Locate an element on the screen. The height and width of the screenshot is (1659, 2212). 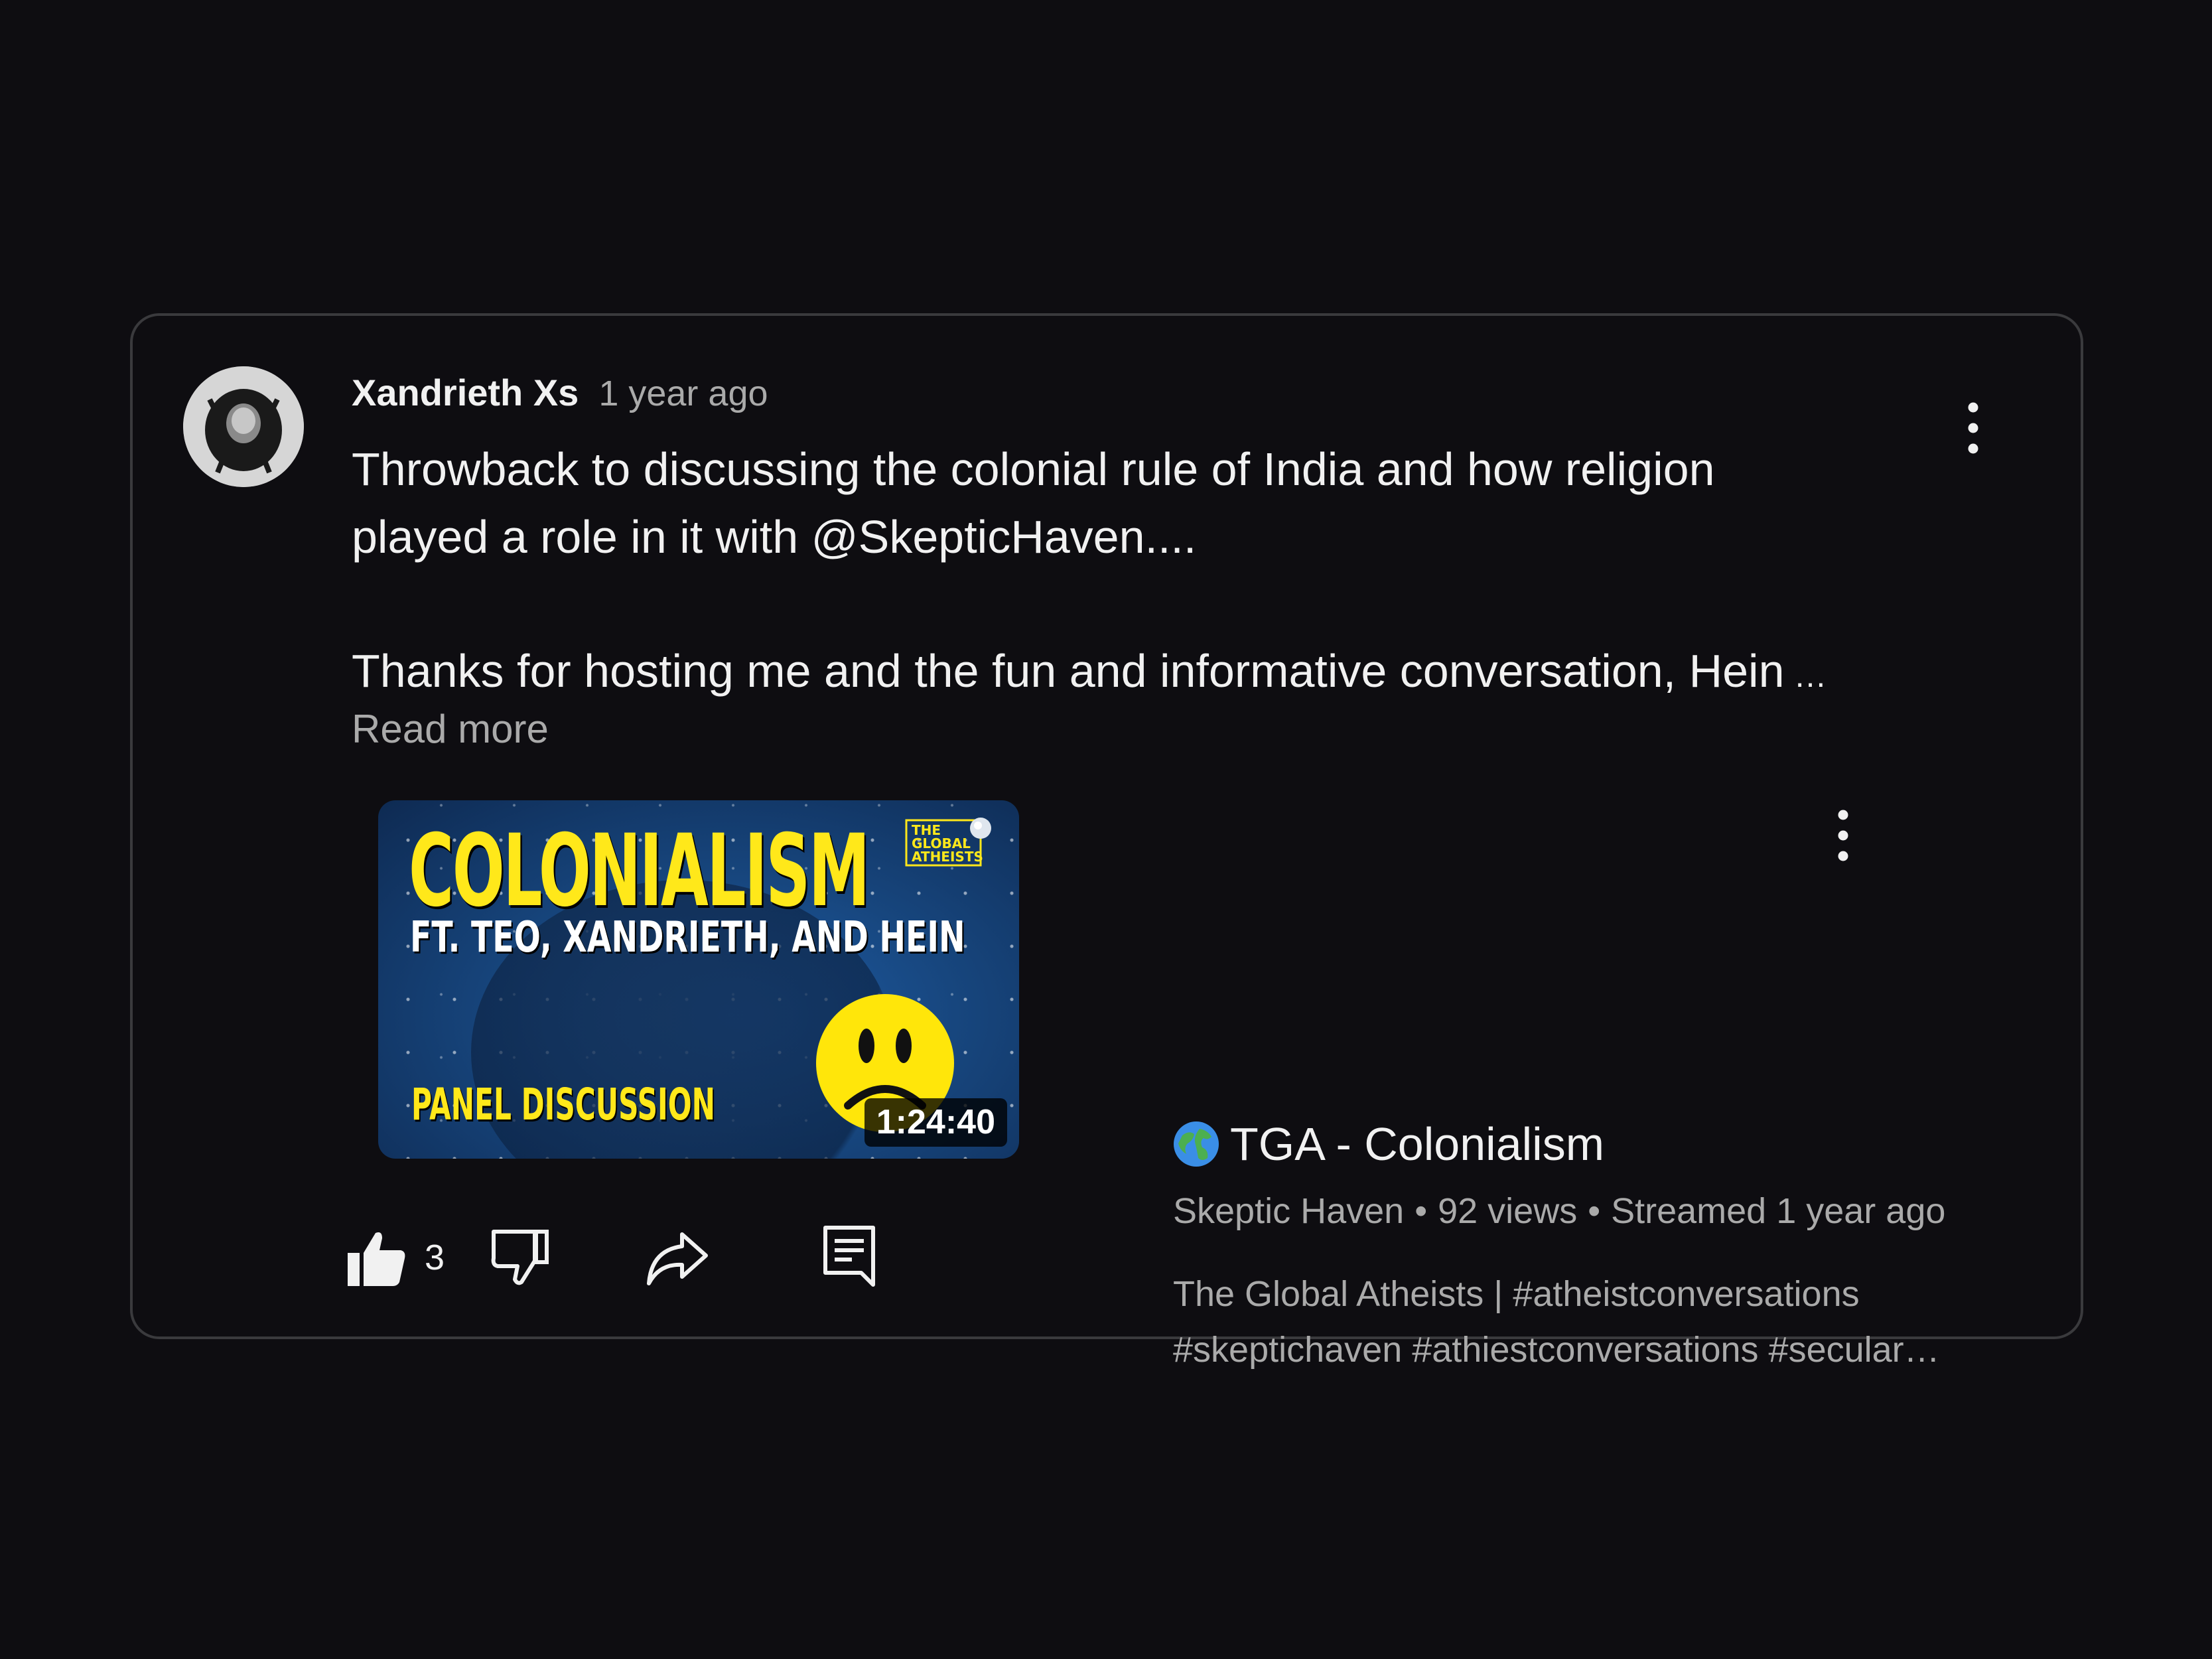
comment-reply-icon is located at coordinates (849, 1256).